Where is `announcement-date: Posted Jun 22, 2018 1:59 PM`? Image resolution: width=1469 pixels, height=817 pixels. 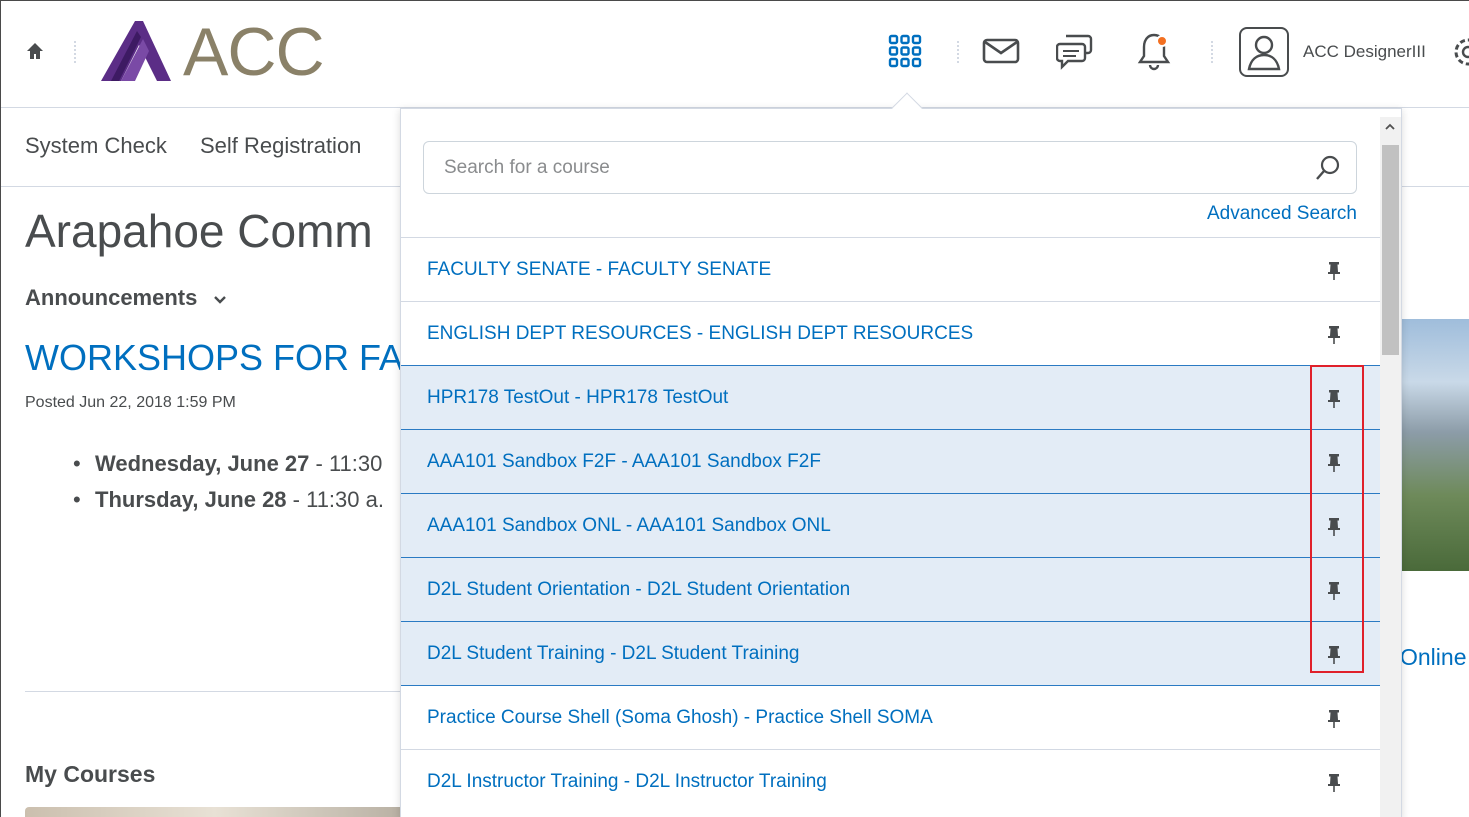 announcement-date: Posted Jun 22, 2018 1:59 PM is located at coordinates (130, 402).